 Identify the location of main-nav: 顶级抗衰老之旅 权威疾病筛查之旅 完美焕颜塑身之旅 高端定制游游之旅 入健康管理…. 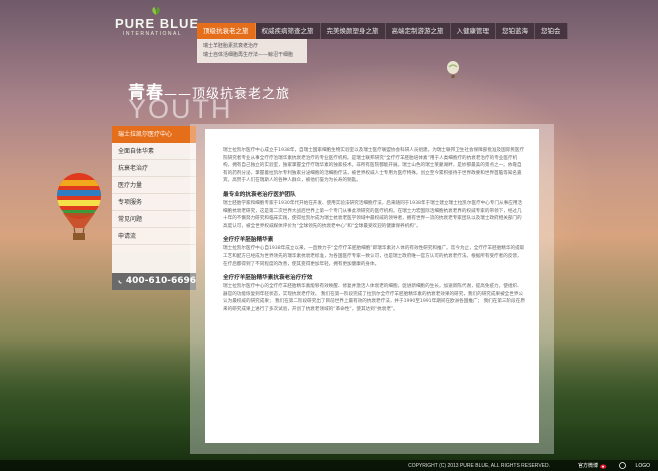
(382, 31).